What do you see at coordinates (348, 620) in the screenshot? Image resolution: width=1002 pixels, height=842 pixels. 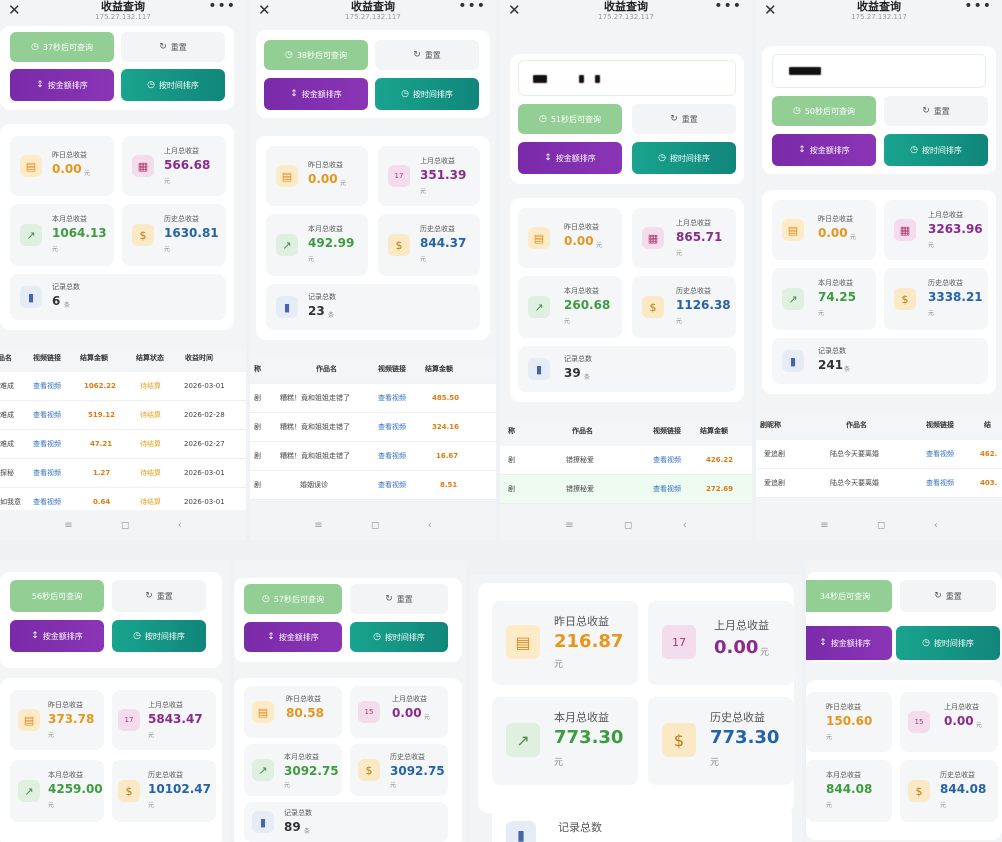 I see `query-card: ◷ 57秒后可查询 ↻ 重置 ↕ 按金额排序 ◷ 按时间排序` at bounding box center [348, 620].